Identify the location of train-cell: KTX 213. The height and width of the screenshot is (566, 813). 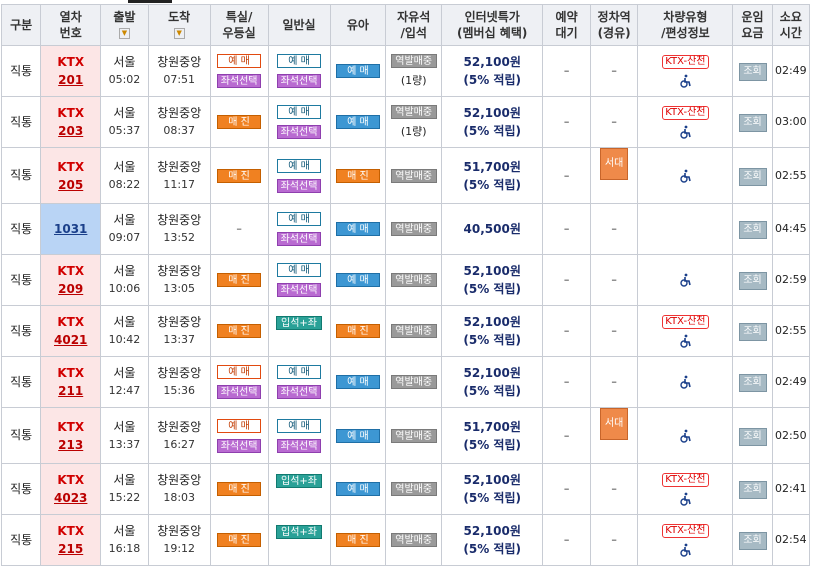
(71, 435).